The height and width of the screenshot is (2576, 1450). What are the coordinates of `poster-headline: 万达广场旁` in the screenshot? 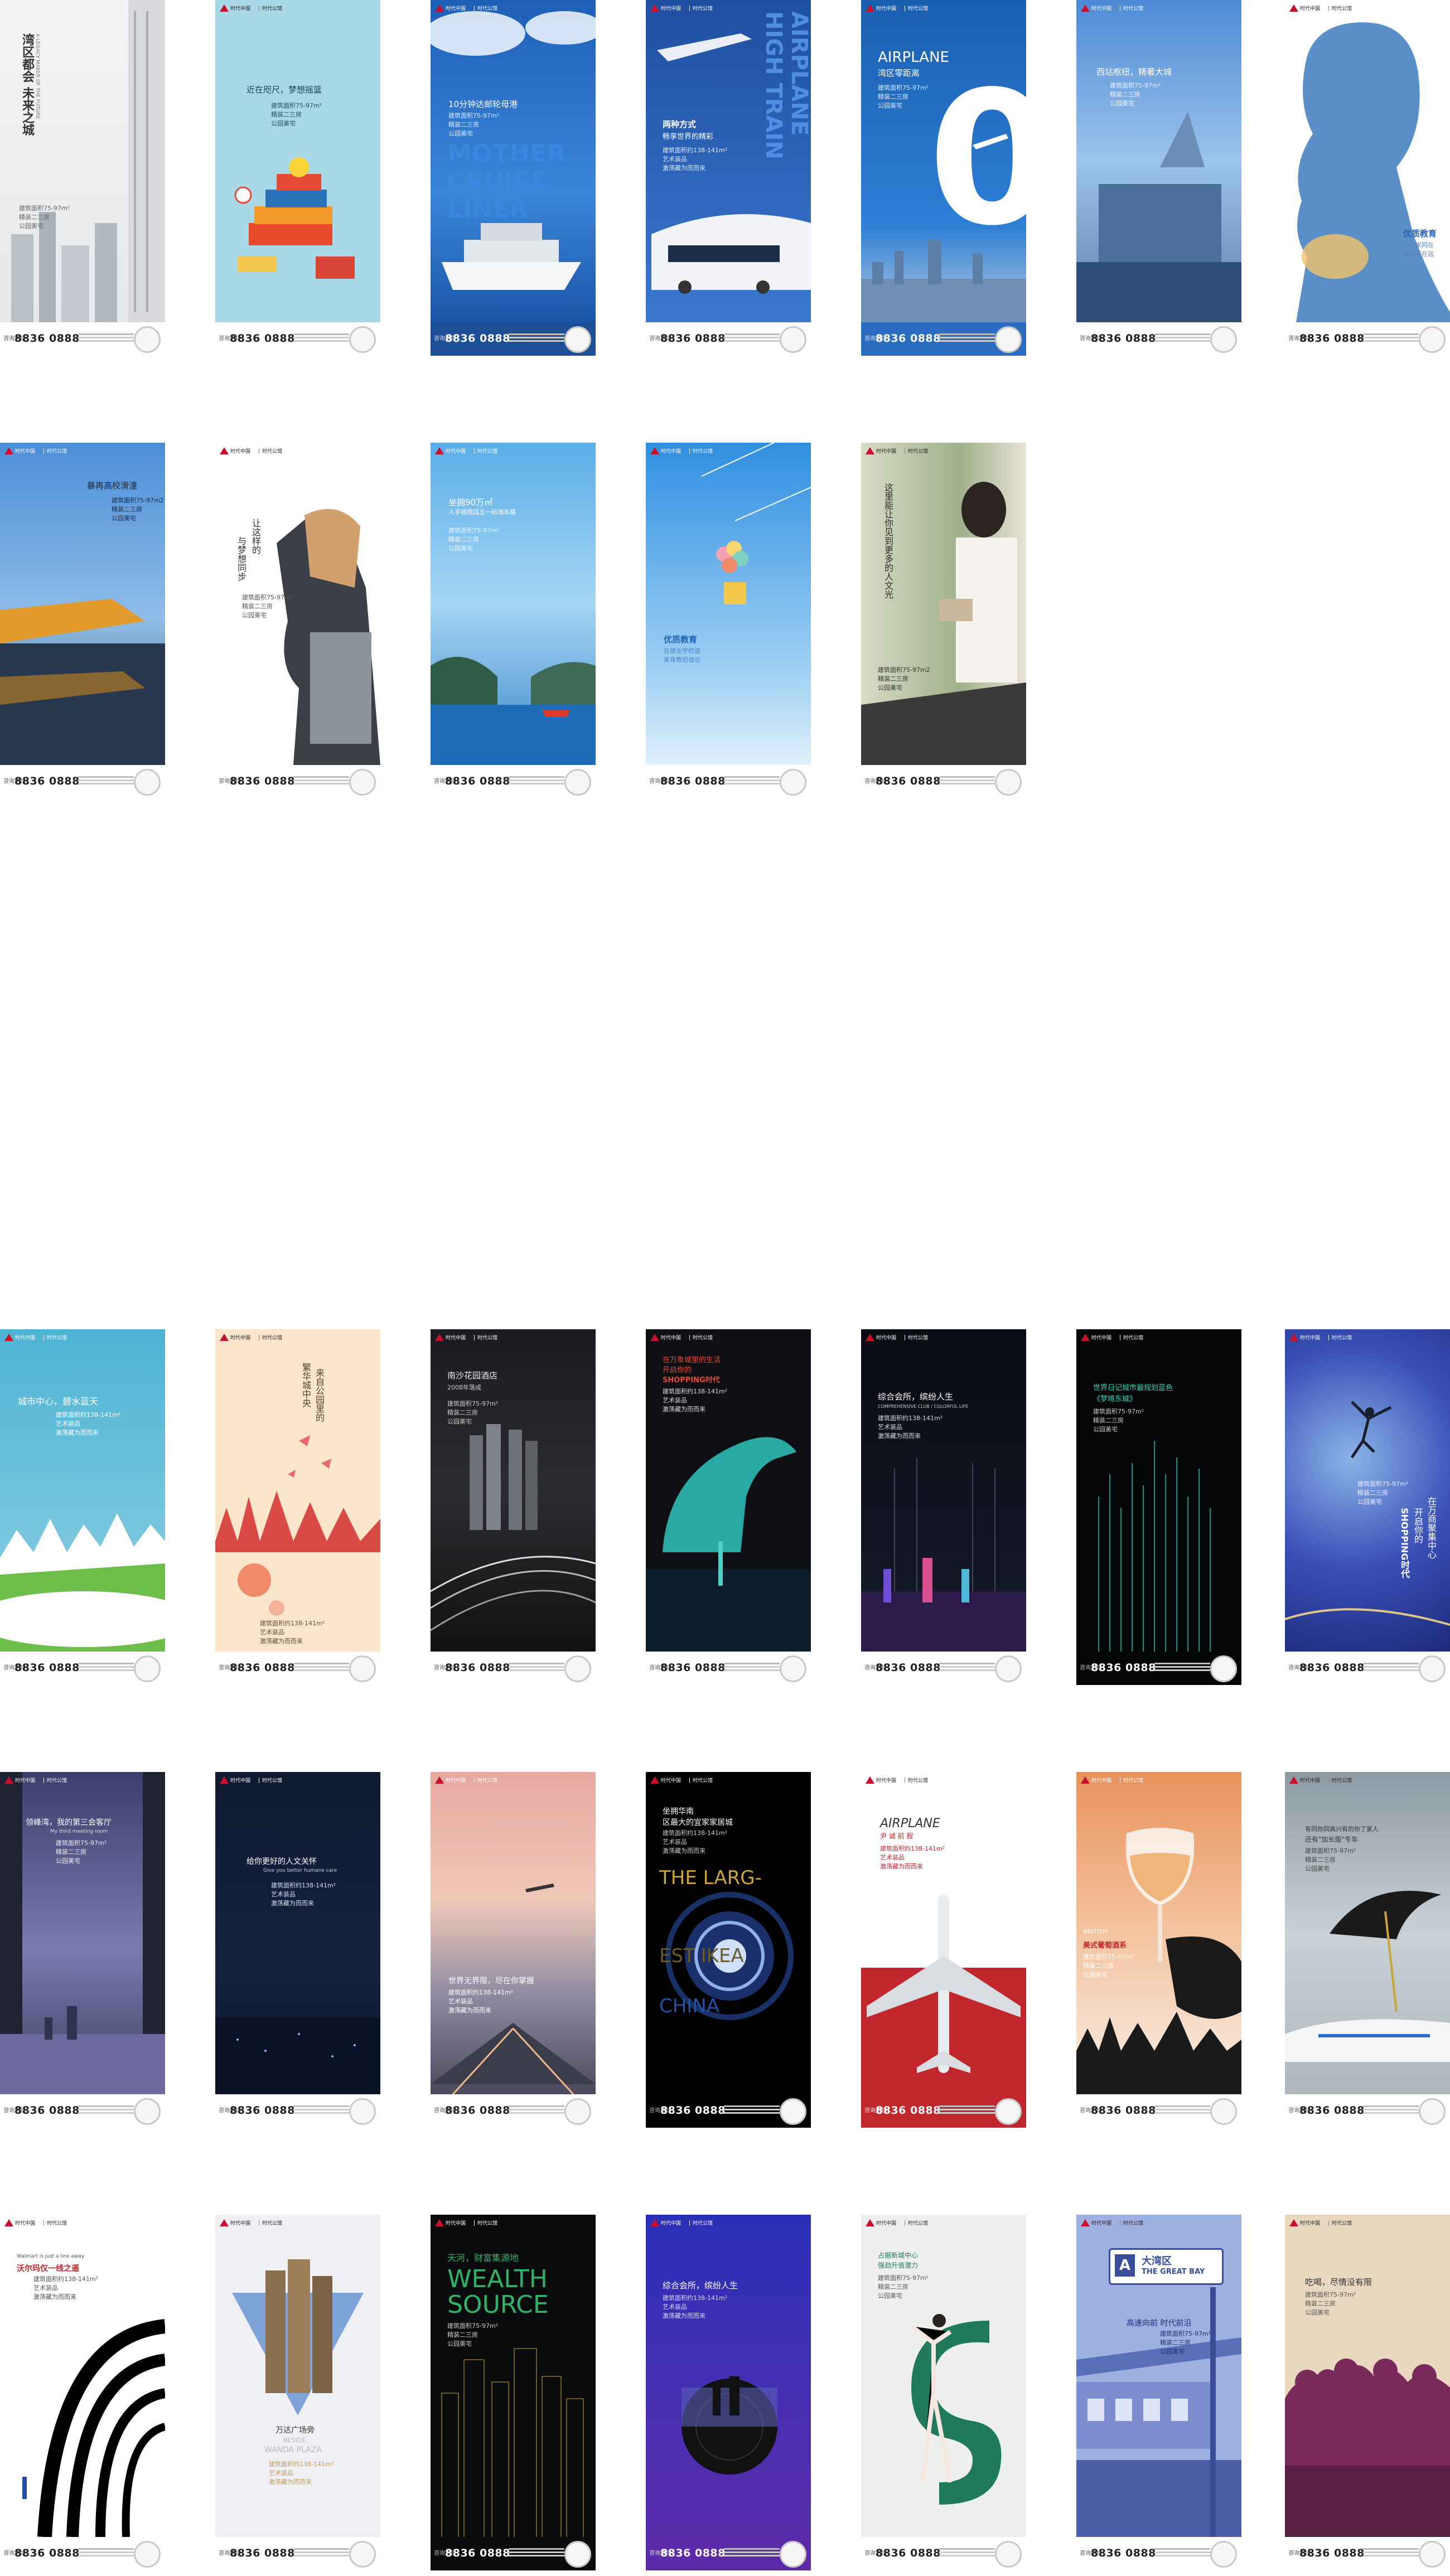 It's located at (295, 2430).